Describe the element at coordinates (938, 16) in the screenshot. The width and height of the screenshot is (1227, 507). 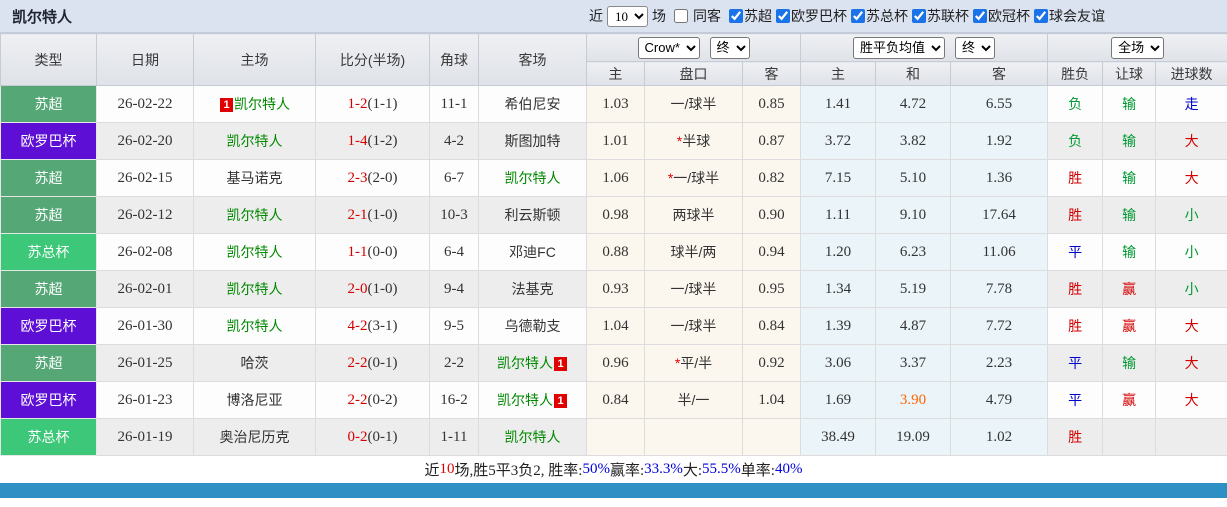
I see `league-filter-3: 苏联杯` at that location.